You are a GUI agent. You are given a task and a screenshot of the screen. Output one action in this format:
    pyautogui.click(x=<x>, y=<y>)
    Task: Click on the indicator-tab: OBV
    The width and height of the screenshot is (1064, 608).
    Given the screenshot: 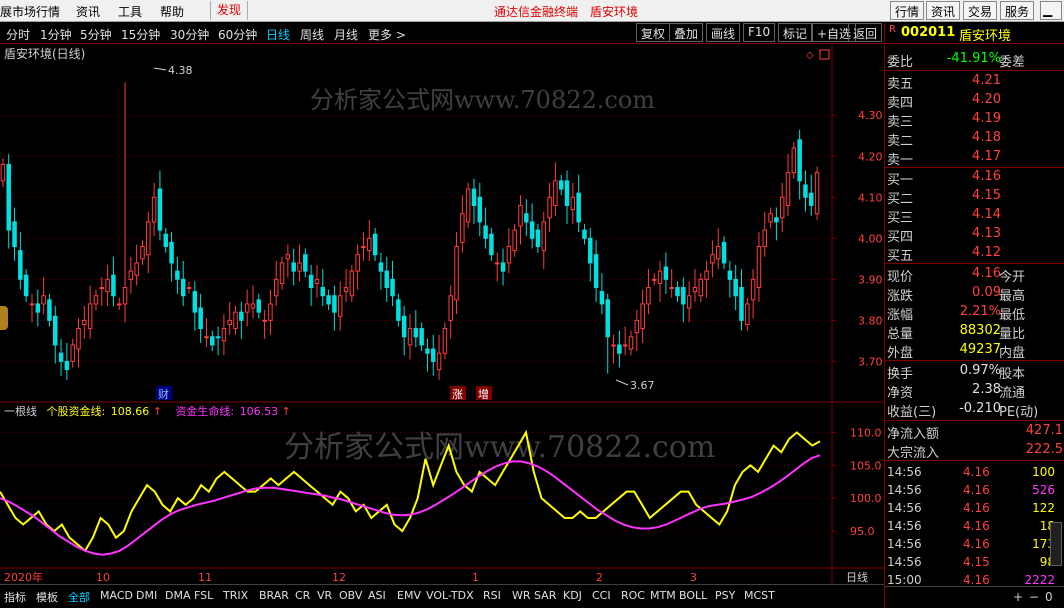 What is the action you would take?
    pyautogui.click(x=350, y=595)
    